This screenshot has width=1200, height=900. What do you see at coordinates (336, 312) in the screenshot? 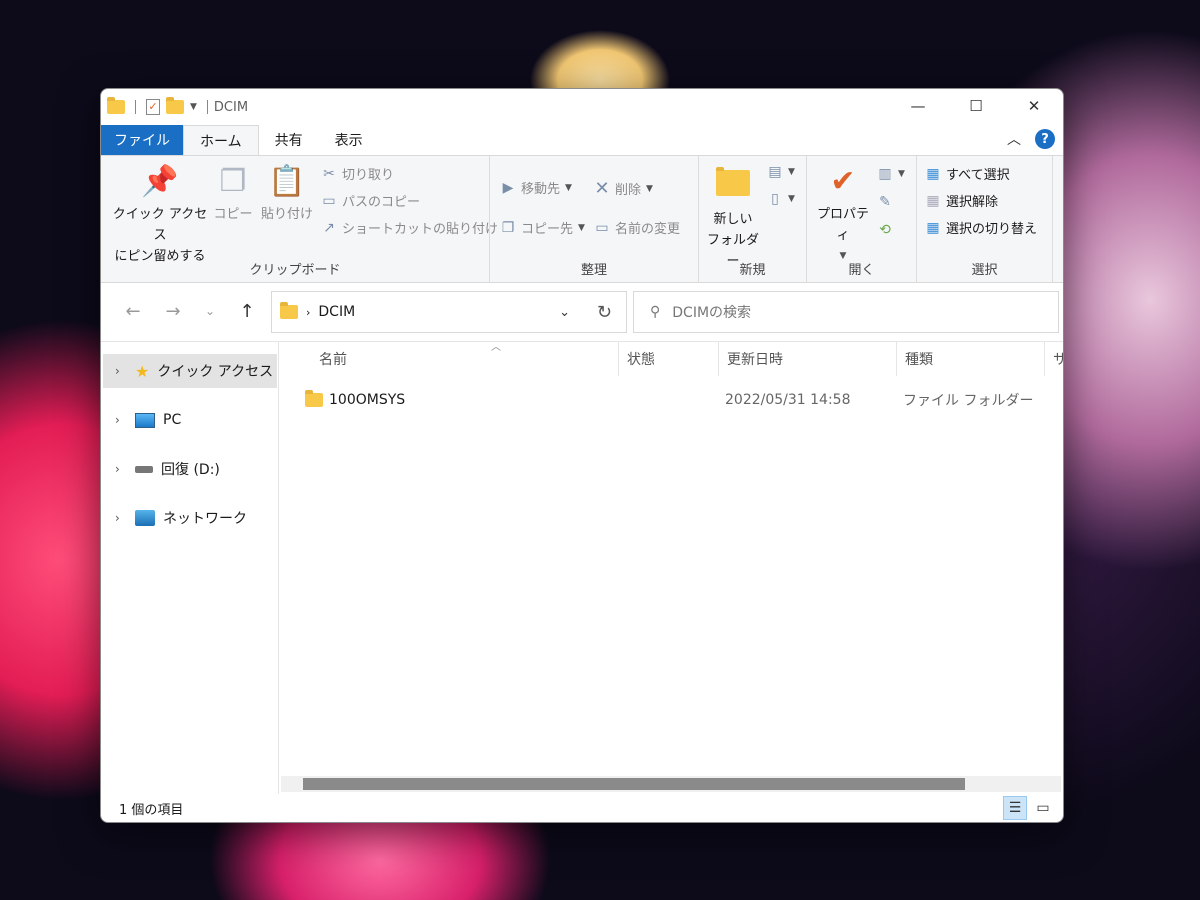
I see `breadcrumb-current: DCIM` at bounding box center [336, 312].